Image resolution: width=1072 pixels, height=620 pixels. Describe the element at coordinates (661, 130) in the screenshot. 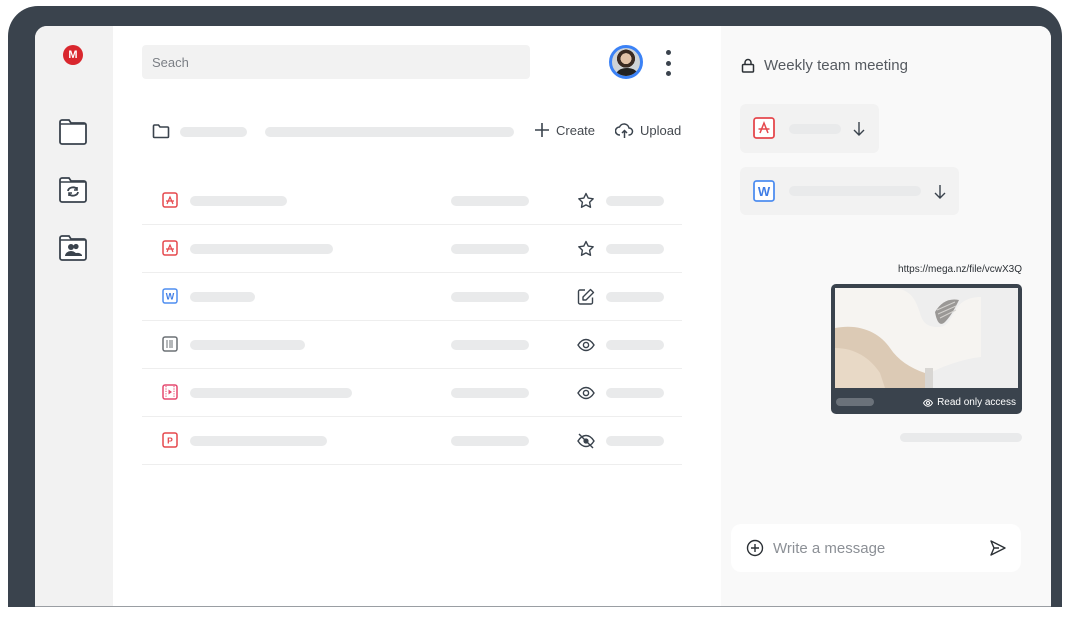

I see `upload-label: Upload` at that location.